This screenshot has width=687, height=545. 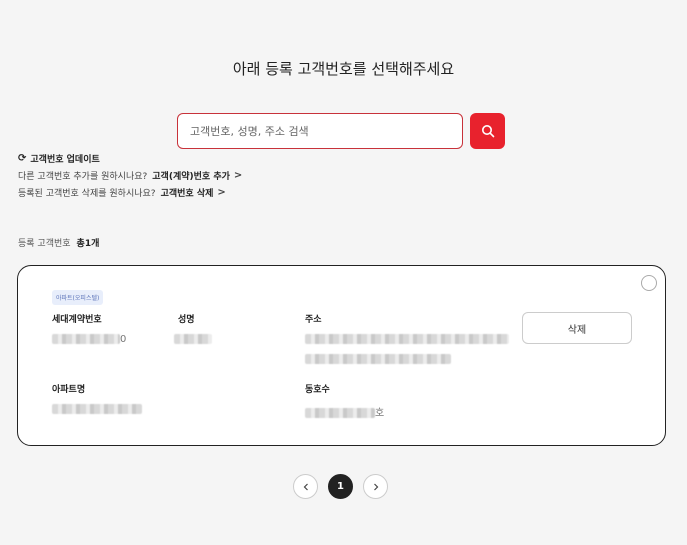 What do you see at coordinates (378, 359) in the screenshot?
I see `address-value-line2` at bounding box center [378, 359].